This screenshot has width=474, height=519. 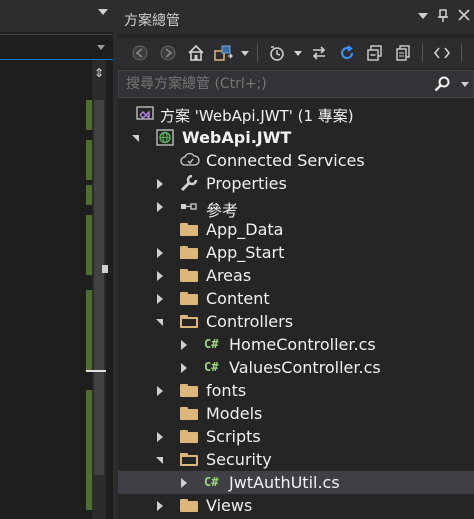 What do you see at coordinates (56, 47) in the screenshot?
I see `editor-navigation-bar` at bounding box center [56, 47].